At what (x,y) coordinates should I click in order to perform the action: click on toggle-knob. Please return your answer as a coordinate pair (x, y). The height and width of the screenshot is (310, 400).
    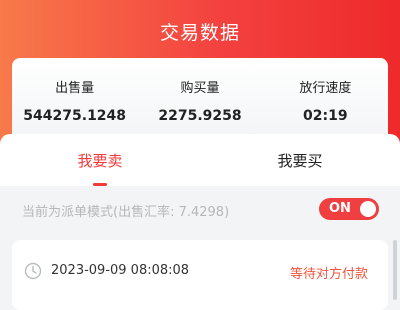
    Looking at the image, I should click on (368, 209).